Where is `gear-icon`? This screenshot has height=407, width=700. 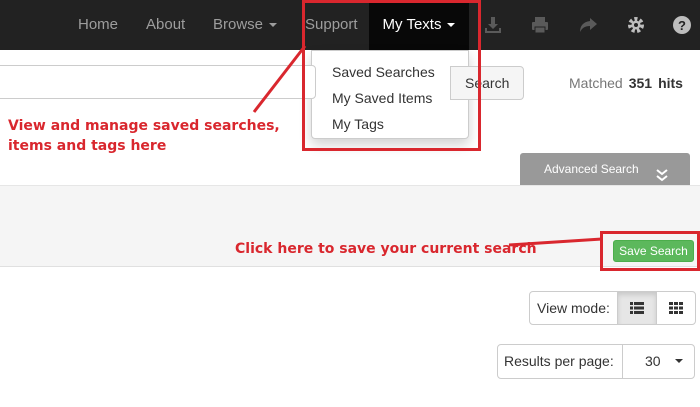 gear-icon is located at coordinates (636, 25).